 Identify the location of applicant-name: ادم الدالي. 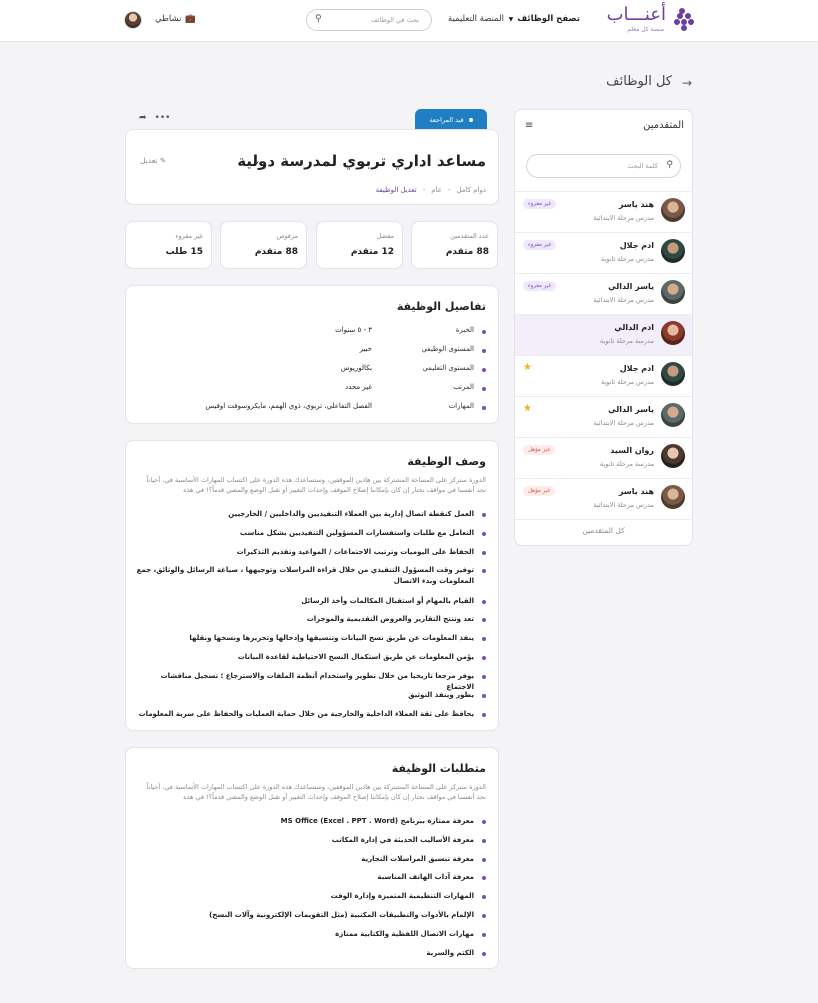
(634, 327).